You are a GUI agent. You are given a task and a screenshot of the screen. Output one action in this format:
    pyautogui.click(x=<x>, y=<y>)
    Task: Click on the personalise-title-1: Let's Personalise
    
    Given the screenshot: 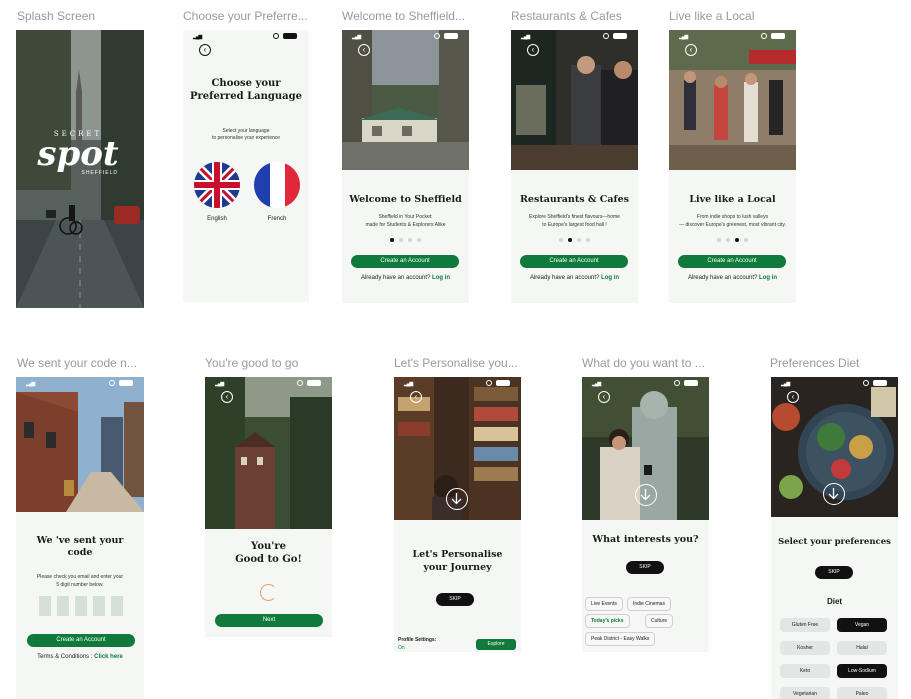 What is the action you would take?
    pyautogui.click(x=457, y=554)
    